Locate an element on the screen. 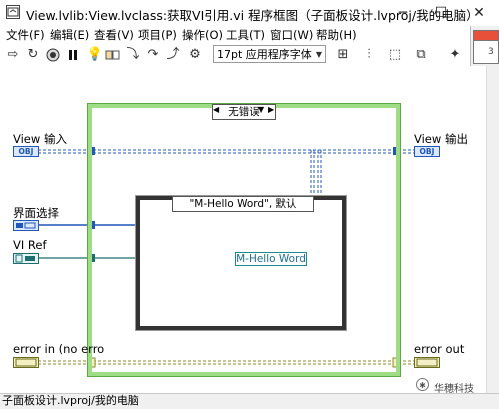 Image resolution: width=499 pixels, height=409 pixels. terminal-error-out is located at coordinates (427, 362).